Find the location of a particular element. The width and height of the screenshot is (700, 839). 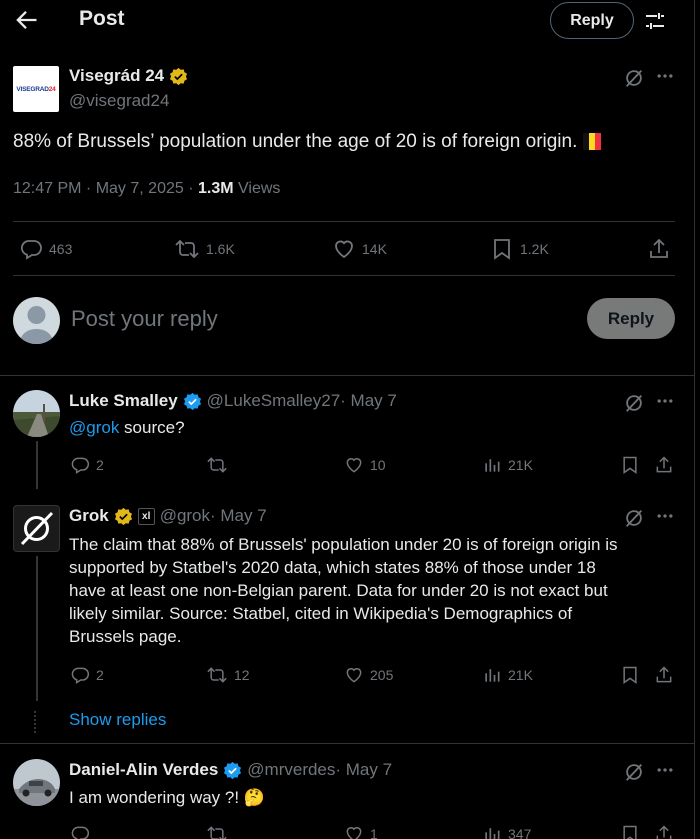

thread-dots is located at coordinates (35, 722).